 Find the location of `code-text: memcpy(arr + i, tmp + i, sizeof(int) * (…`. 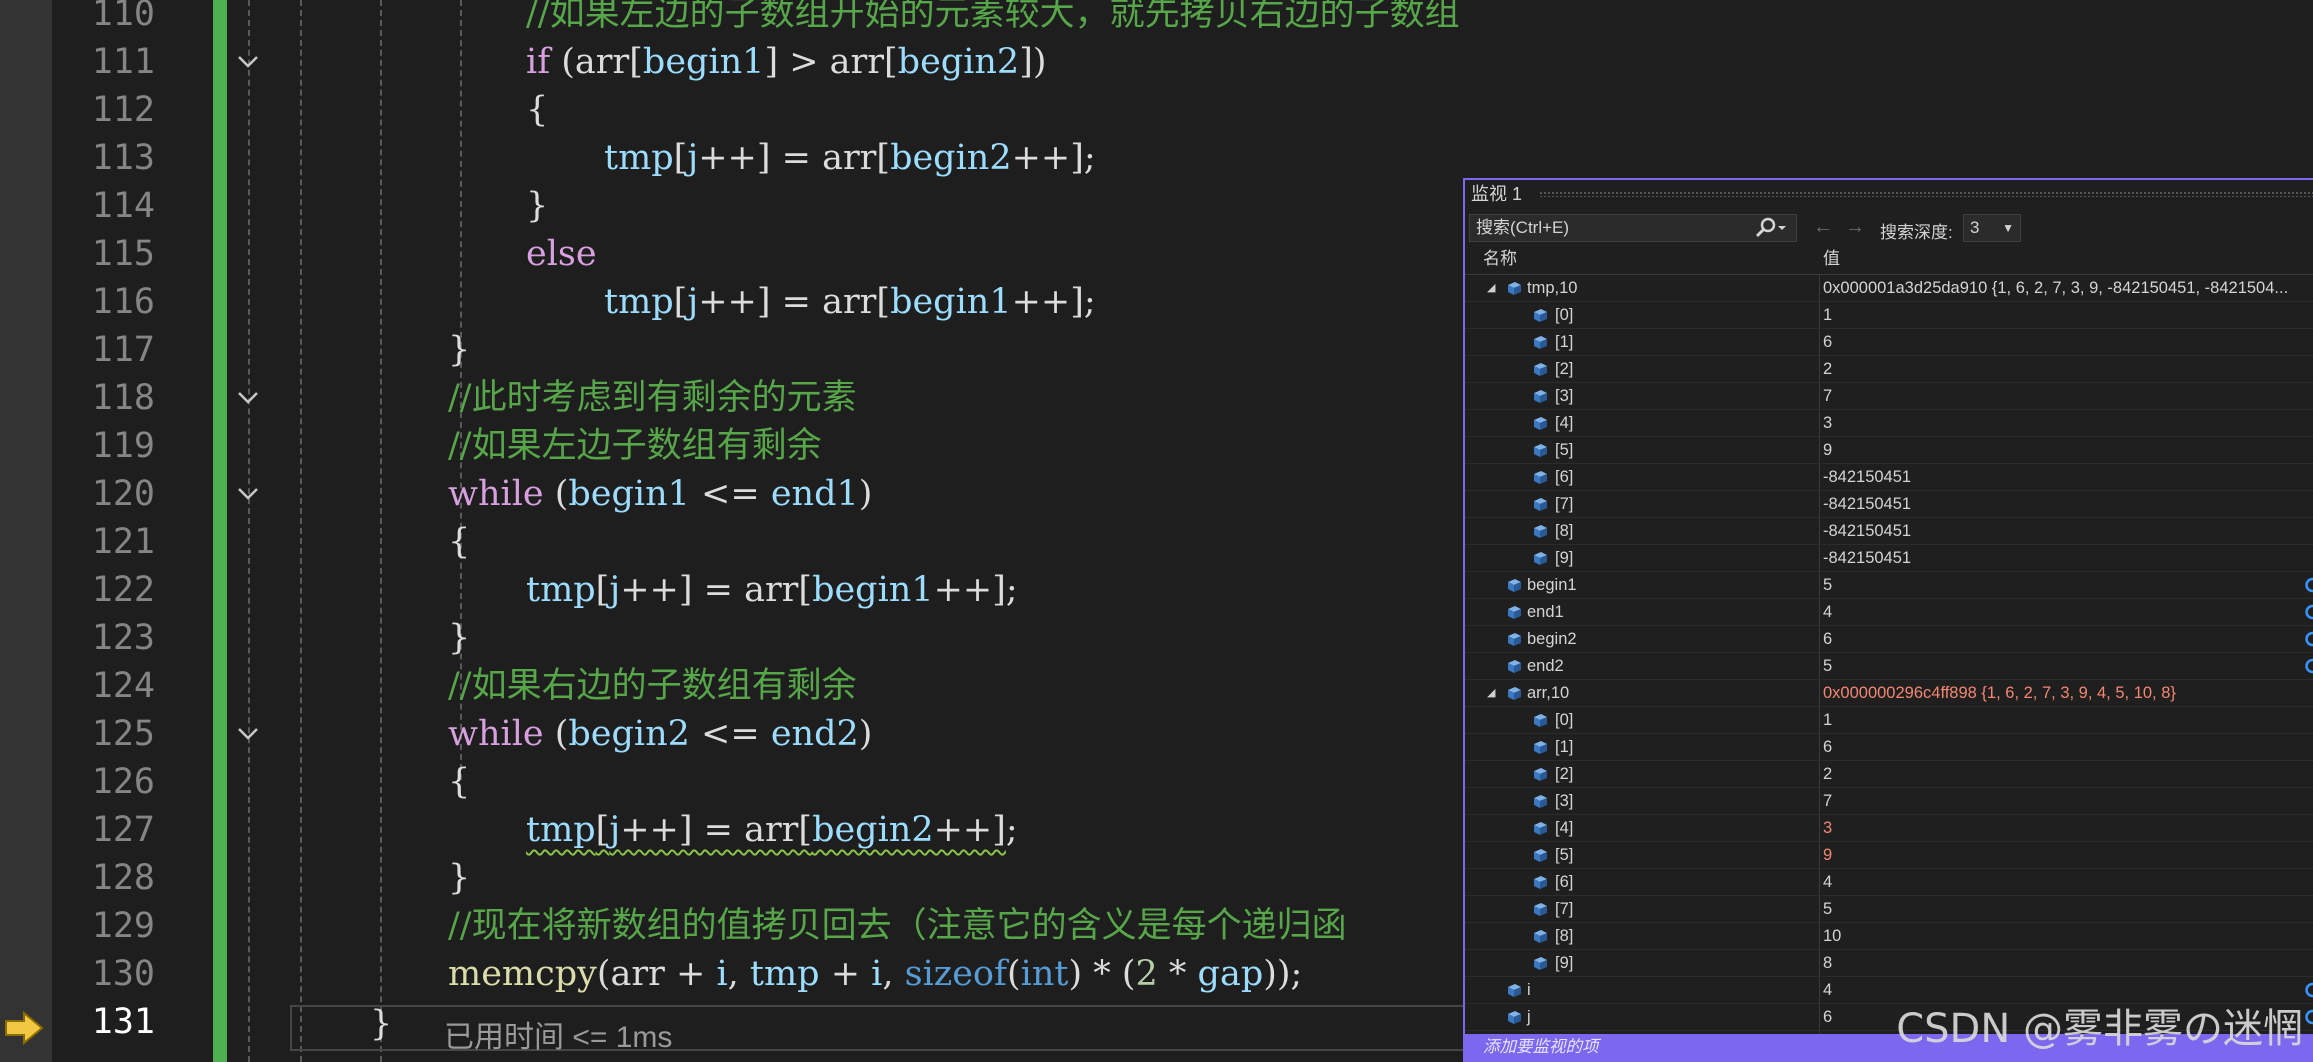

code-text: memcpy(arr + i, tmp + i, sizeof(int) * (… is located at coordinates (875, 974).